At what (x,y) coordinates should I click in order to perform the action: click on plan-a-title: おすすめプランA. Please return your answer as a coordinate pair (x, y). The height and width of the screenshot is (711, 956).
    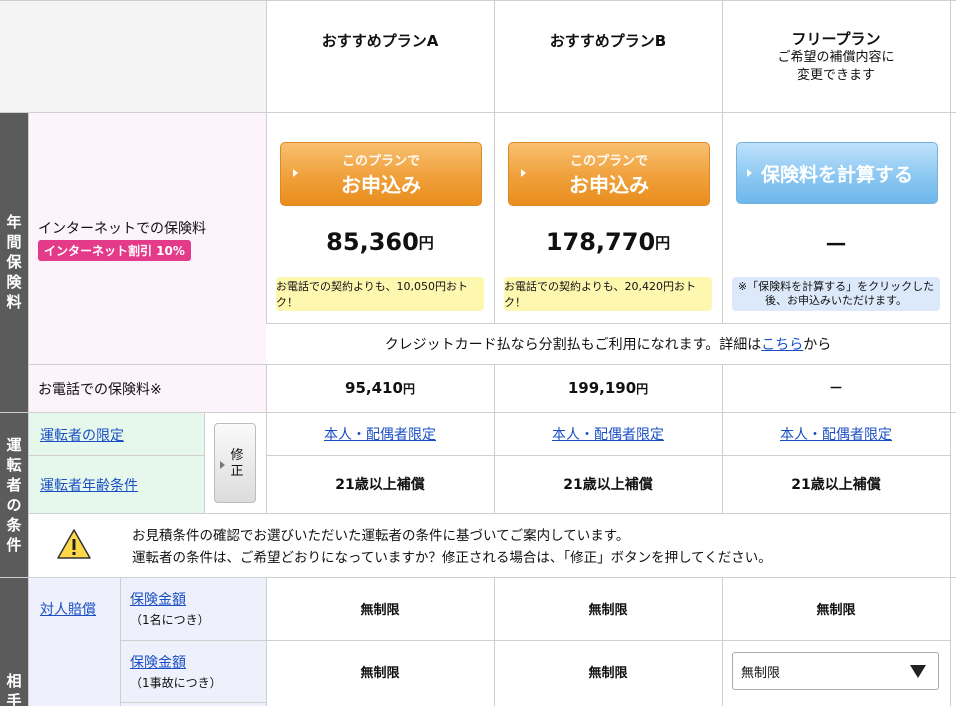
    Looking at the image, I should click on (380, 40).